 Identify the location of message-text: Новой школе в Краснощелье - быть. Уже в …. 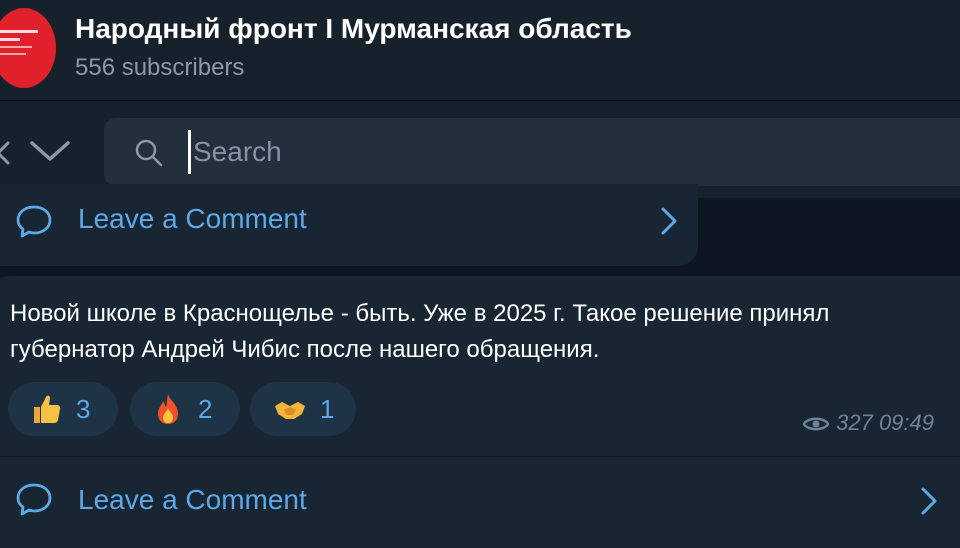
(420, 331).